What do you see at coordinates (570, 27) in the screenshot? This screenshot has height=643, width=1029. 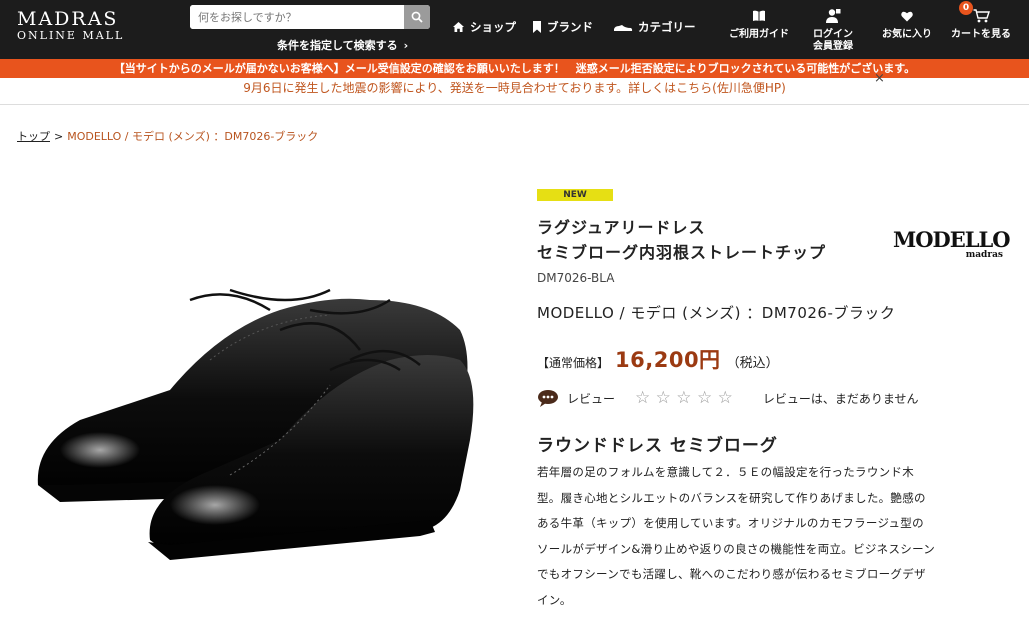 I see `nav-brand-label: ブランド` at bounding box center [570, 27].